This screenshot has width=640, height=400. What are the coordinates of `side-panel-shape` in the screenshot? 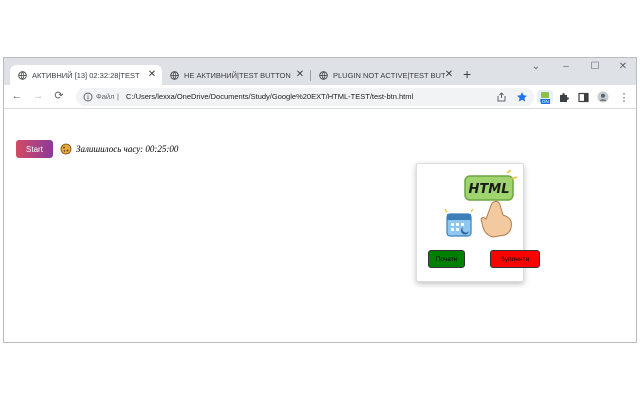 It's located at (583, 97).